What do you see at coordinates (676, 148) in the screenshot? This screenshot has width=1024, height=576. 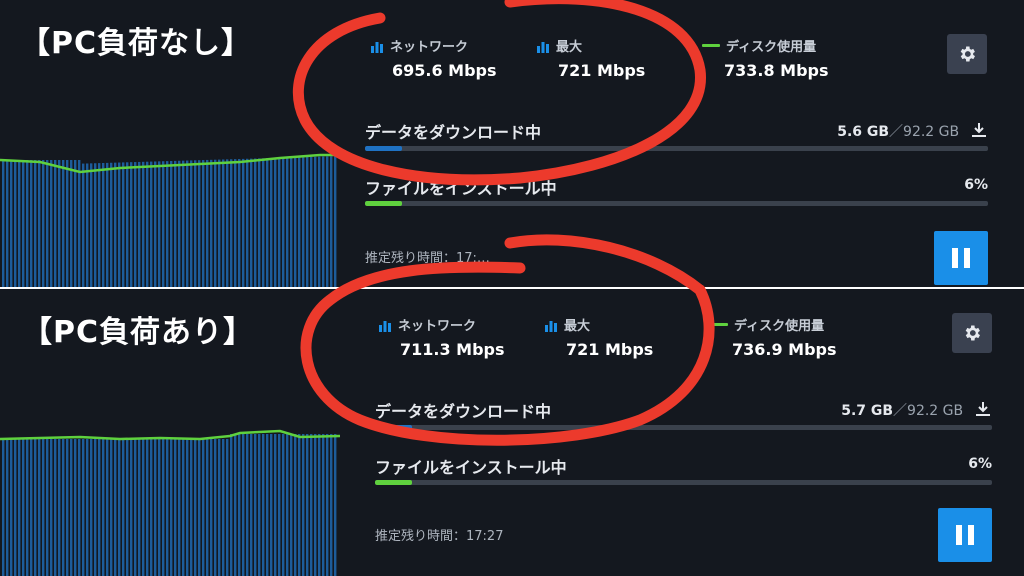 I see `download-progress` at bounding box center [676, 148].